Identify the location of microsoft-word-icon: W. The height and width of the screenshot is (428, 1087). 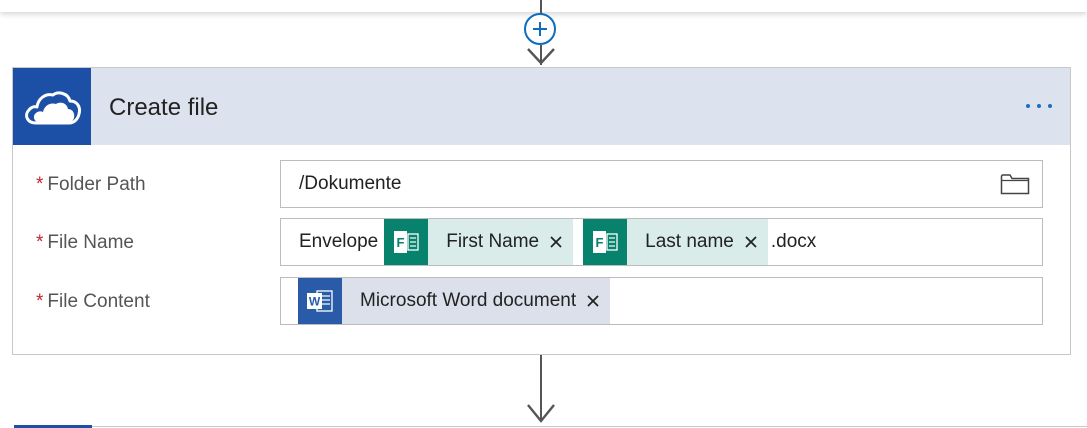
(320, 301).